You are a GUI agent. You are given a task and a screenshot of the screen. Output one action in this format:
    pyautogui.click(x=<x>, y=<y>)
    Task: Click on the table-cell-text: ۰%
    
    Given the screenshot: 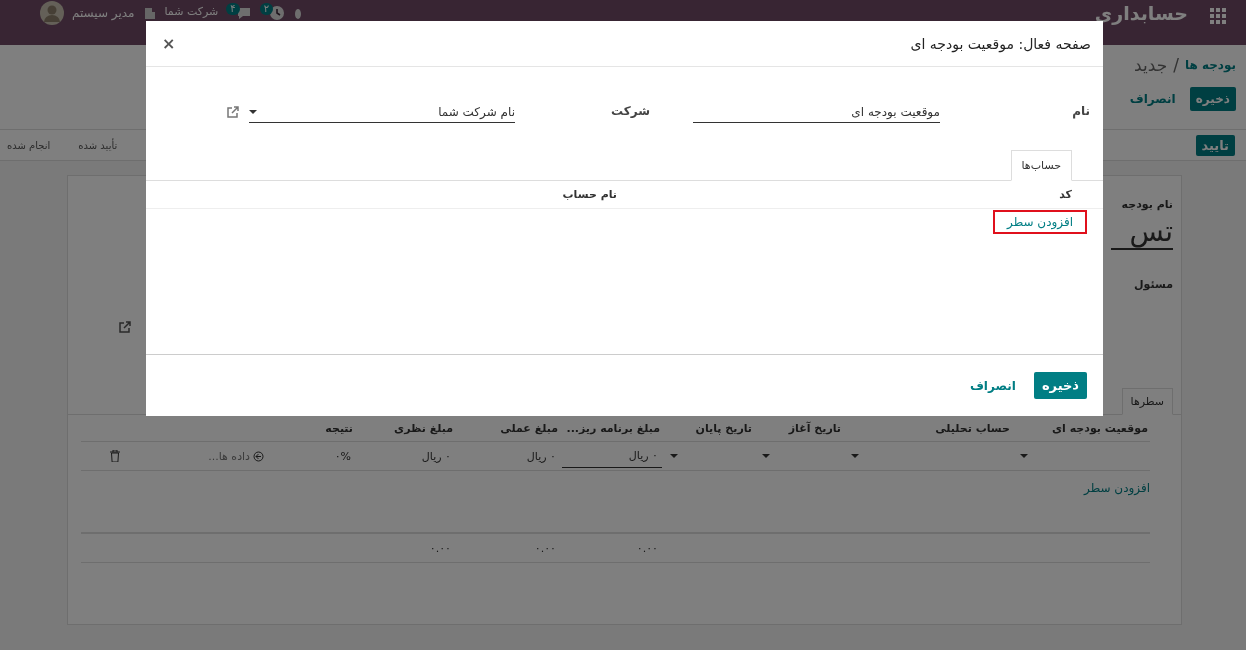 What is the action you would take?
    pyautogui.click(x=342, y=456)
    